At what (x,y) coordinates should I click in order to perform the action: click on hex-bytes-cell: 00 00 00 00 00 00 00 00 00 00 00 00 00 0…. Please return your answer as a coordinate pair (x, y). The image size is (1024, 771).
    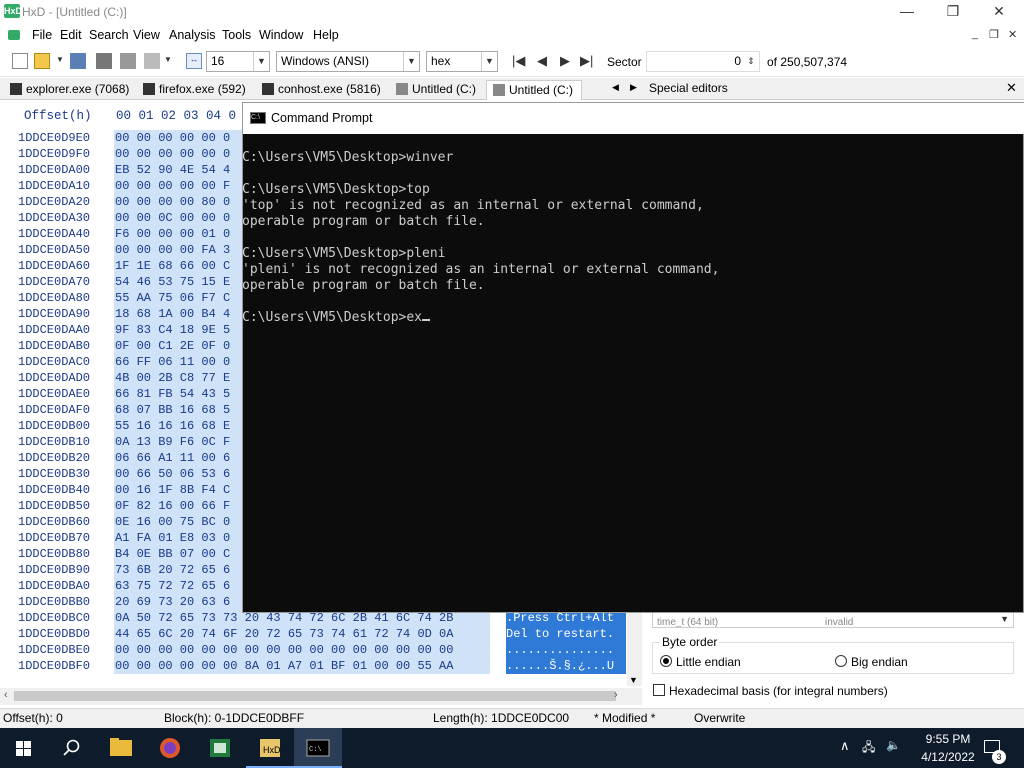
    Looking at the image, I should click on (302, 650).